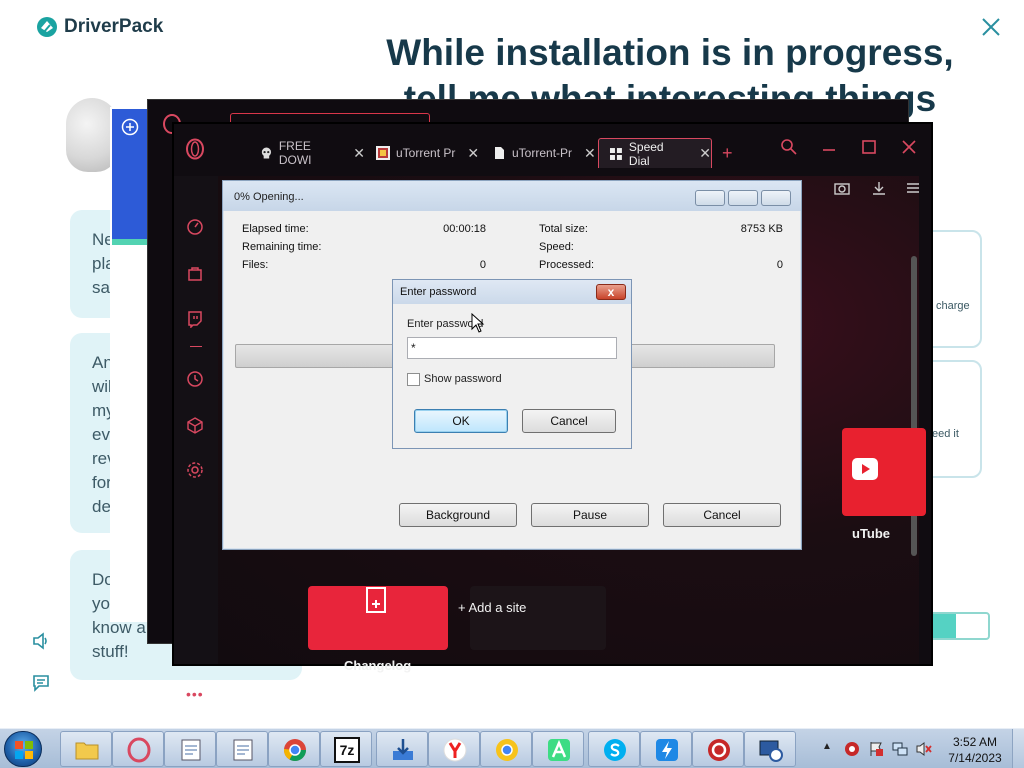 This screenshot has height=768, width=1024. What do you see at coordinates (282, 247) in the screenshot?
I see `remaining-time-label: Remaining time:` at bounding box center [282, 247].